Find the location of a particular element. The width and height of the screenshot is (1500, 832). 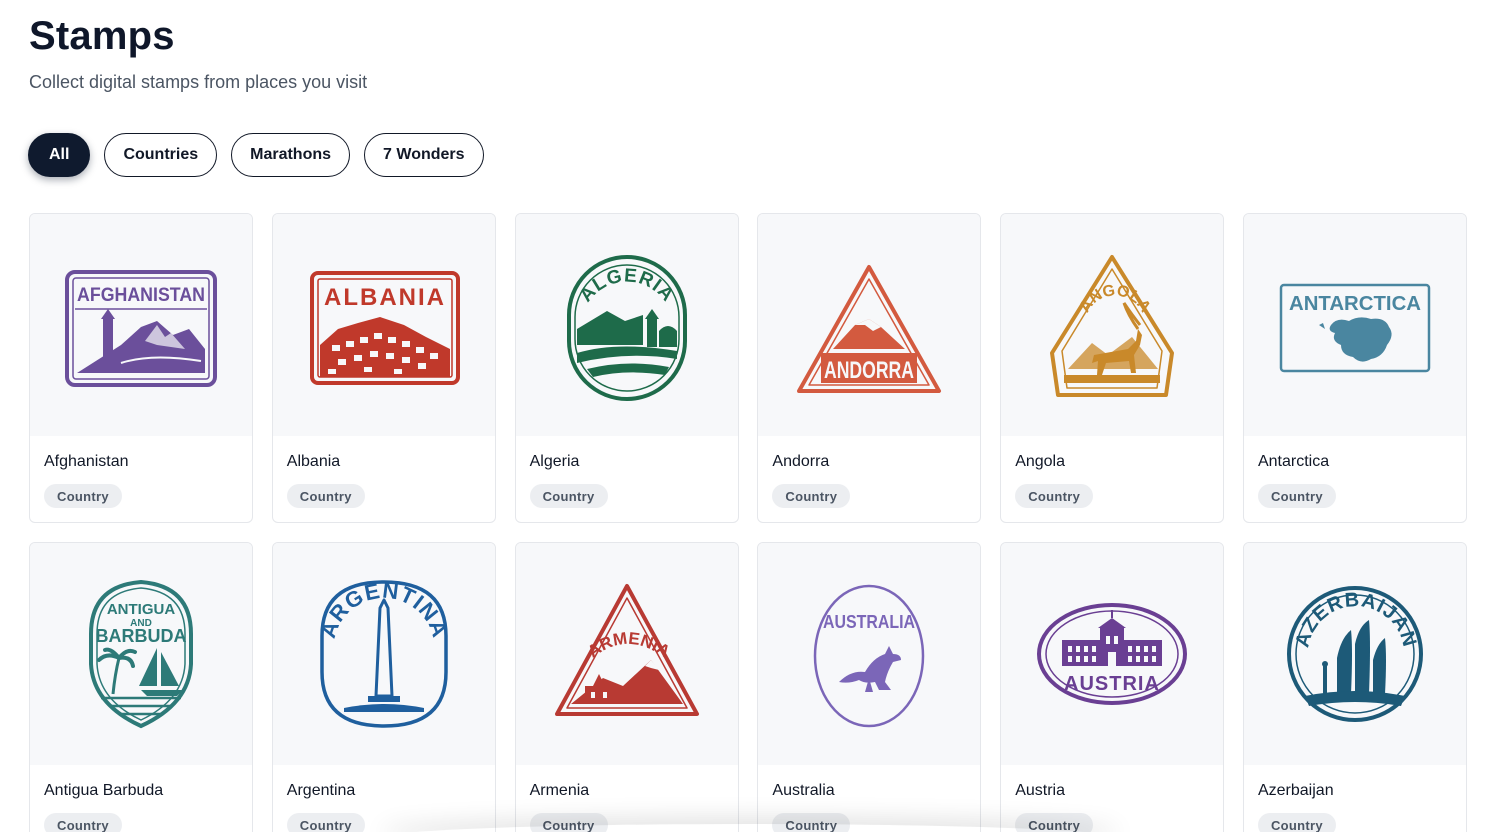

stamp-card-australia: AUSTRALIA Australia Country is located at coordinates (869, 687).